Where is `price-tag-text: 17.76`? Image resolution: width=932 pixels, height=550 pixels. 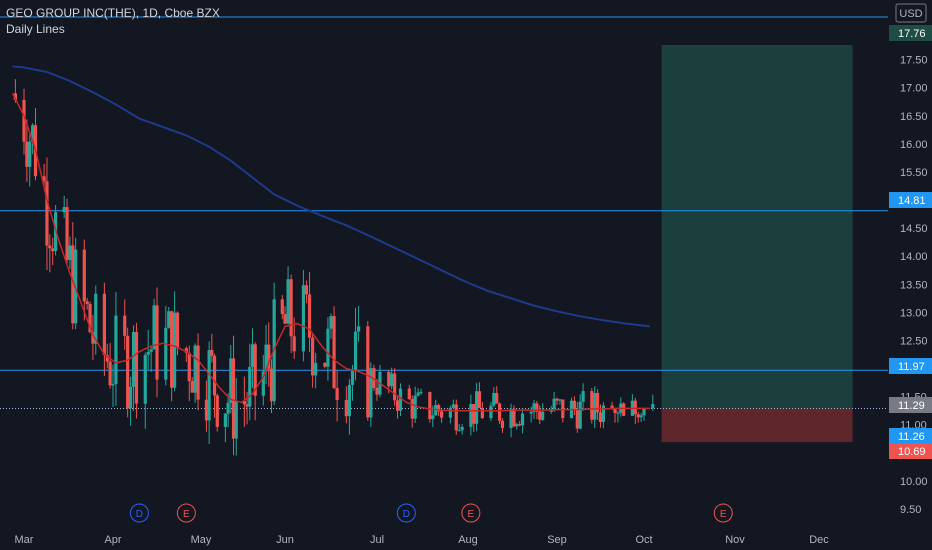 price-tag-text: 17.76 is located at coordinates (912, 34).